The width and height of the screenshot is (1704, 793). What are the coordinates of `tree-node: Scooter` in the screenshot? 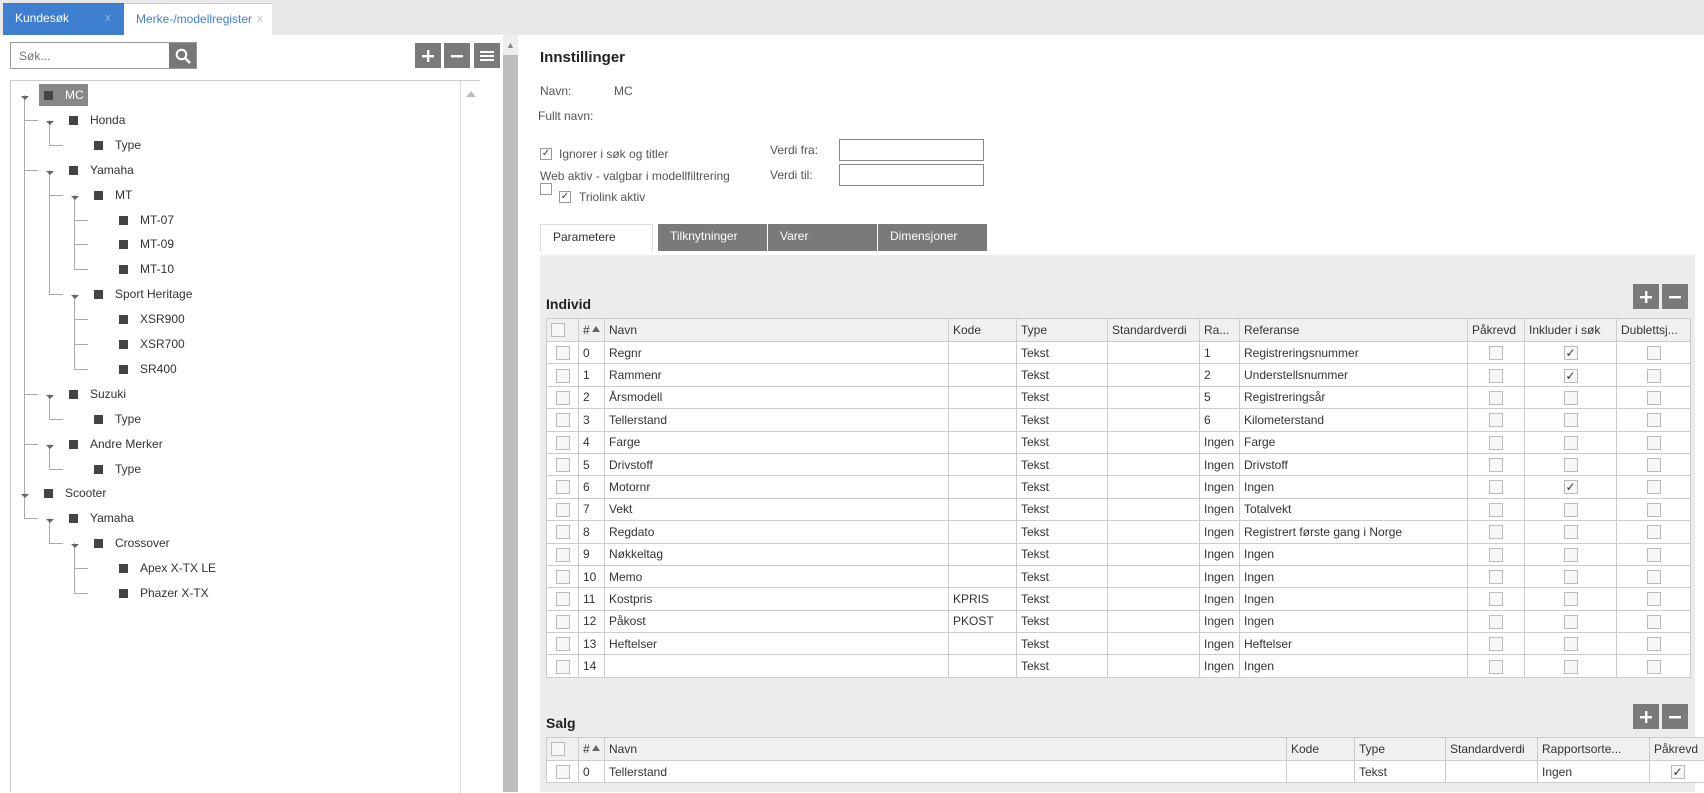 It's located at (85, 493).